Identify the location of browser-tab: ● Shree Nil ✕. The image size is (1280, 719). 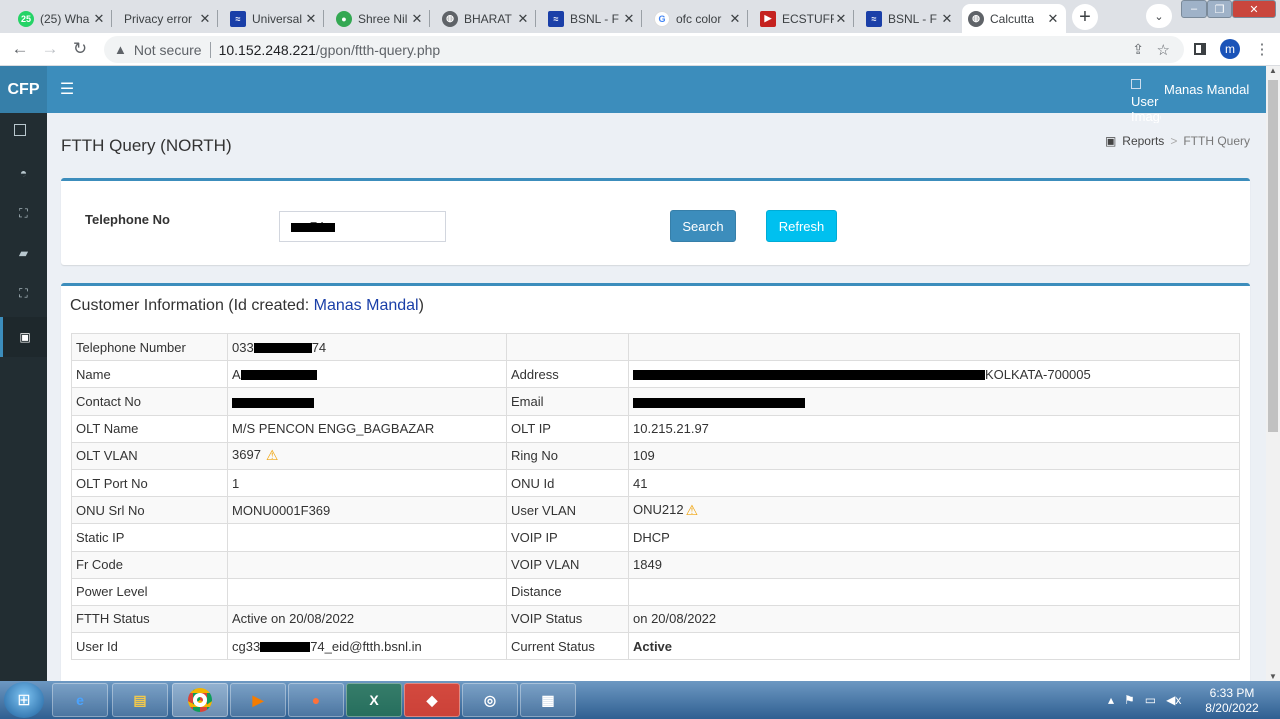
(380, 18).